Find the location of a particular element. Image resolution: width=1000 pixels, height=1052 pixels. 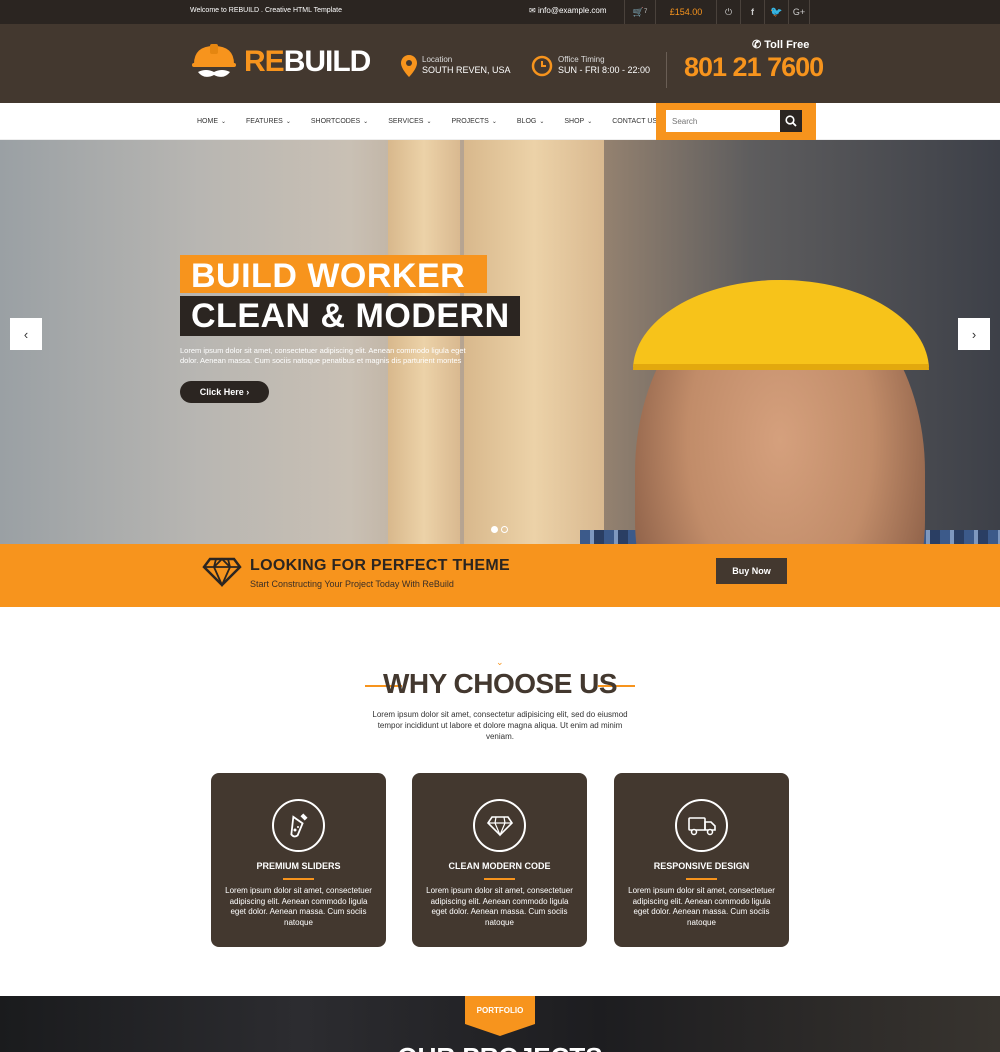

buy-now-button: Buy Now is located at coordinates (751, 571).